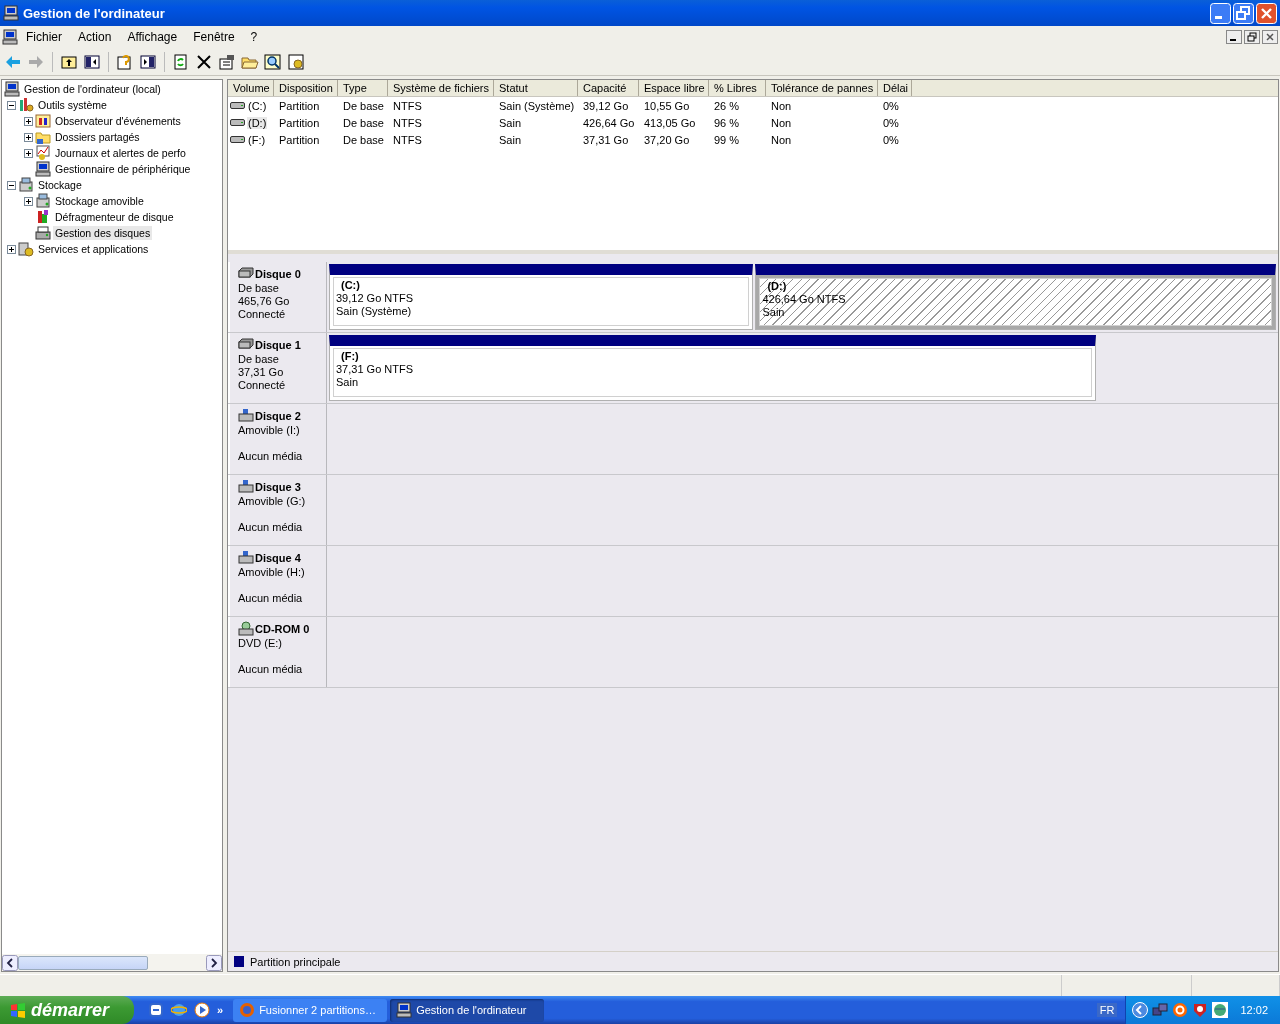  I want to click on disk-detail: DVD (E:), so click(260, 643).